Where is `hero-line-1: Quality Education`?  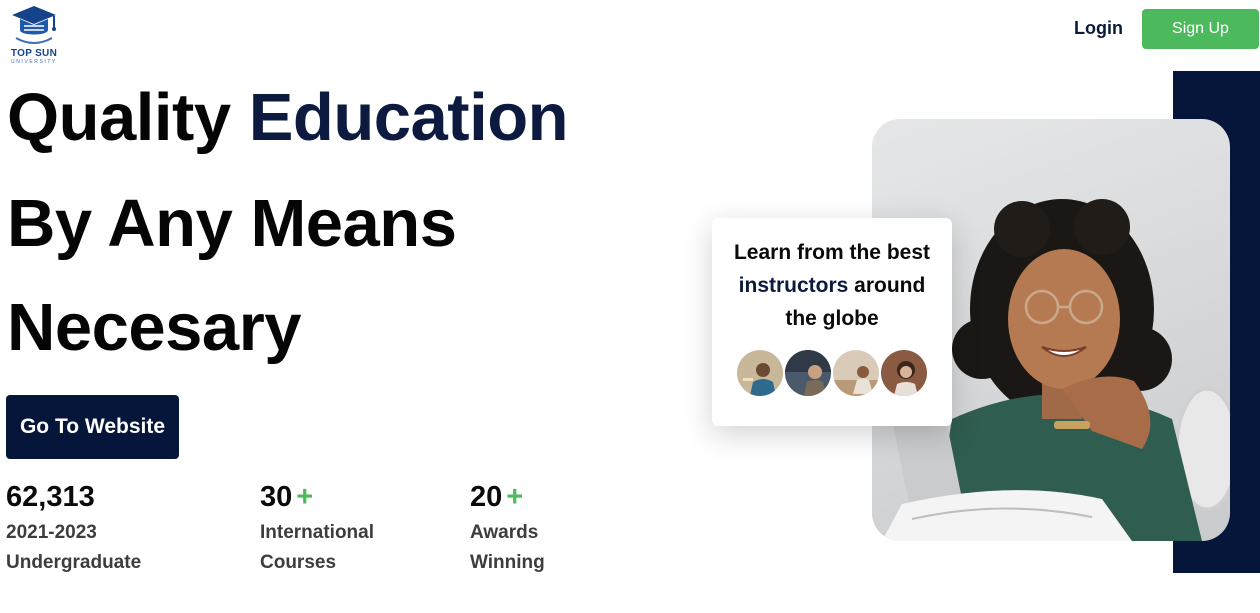
hero-line-1: Quality Education is located at coordinates (288, 117).